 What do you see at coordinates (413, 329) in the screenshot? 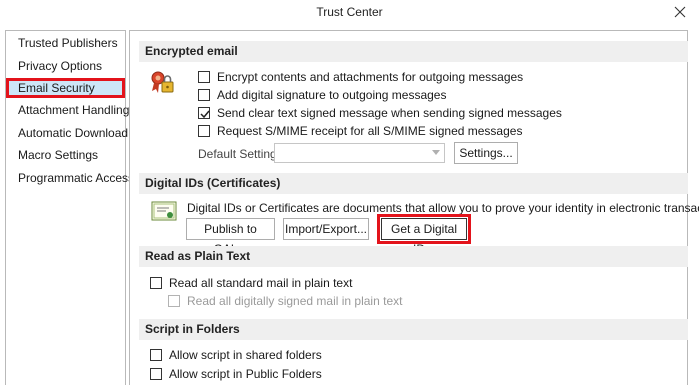
I see `section-header-script-folders: Script in Folders` at bounding box center [413, 329].